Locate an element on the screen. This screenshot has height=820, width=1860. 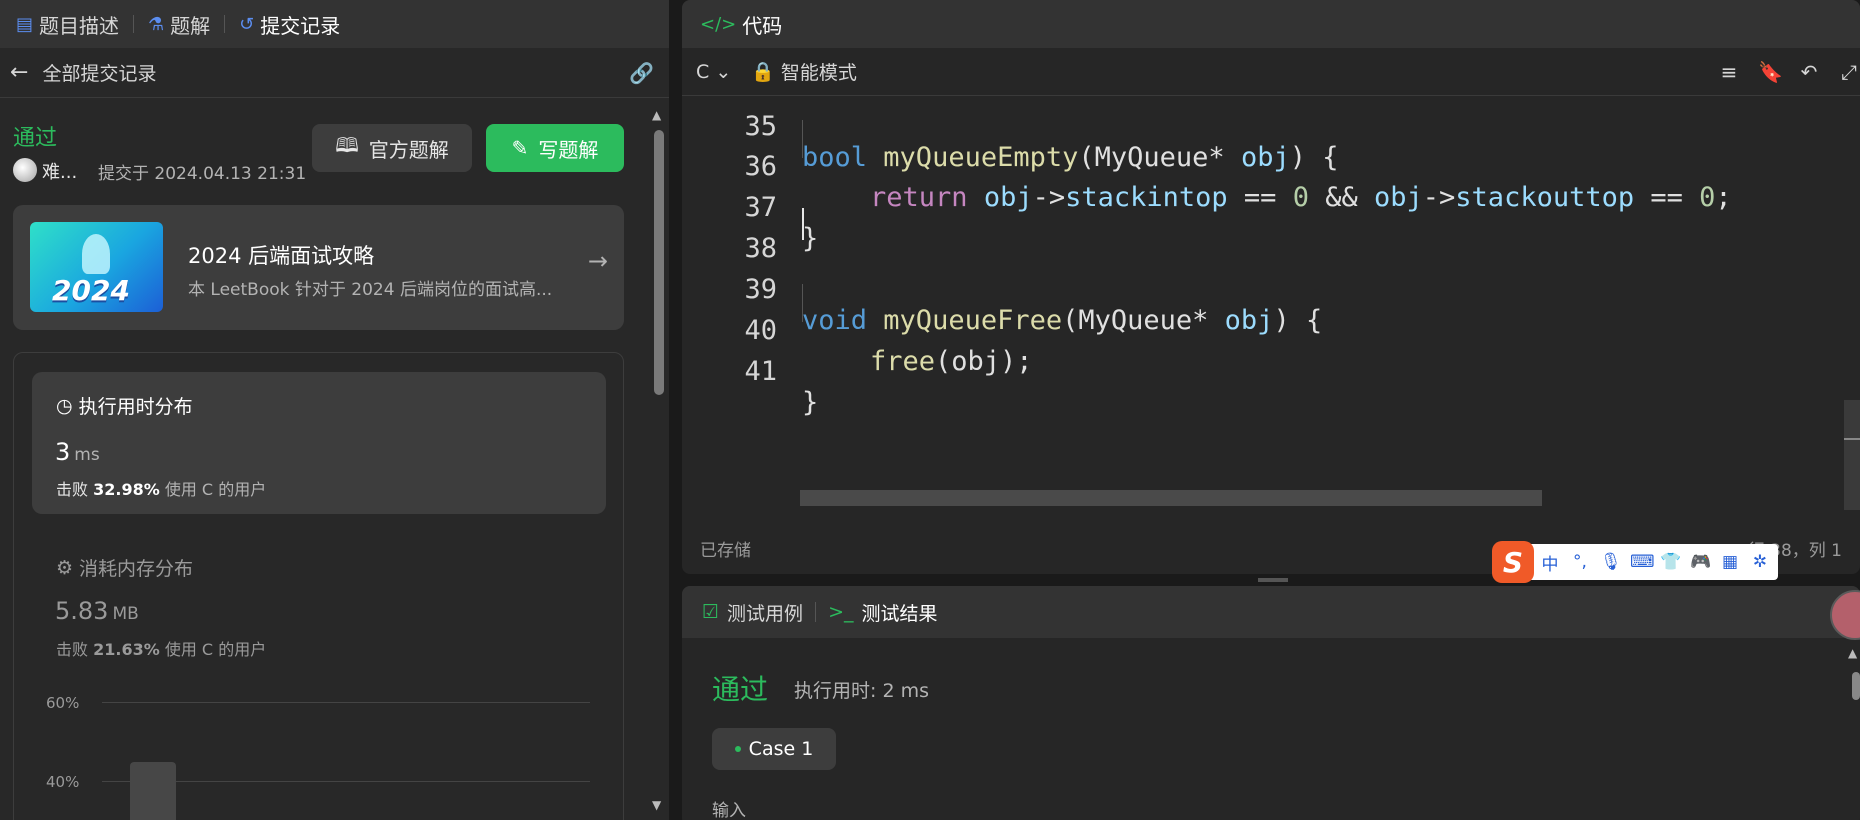
scroll-down-arrow-icon: ▼ is located at coordinates (656, 805).